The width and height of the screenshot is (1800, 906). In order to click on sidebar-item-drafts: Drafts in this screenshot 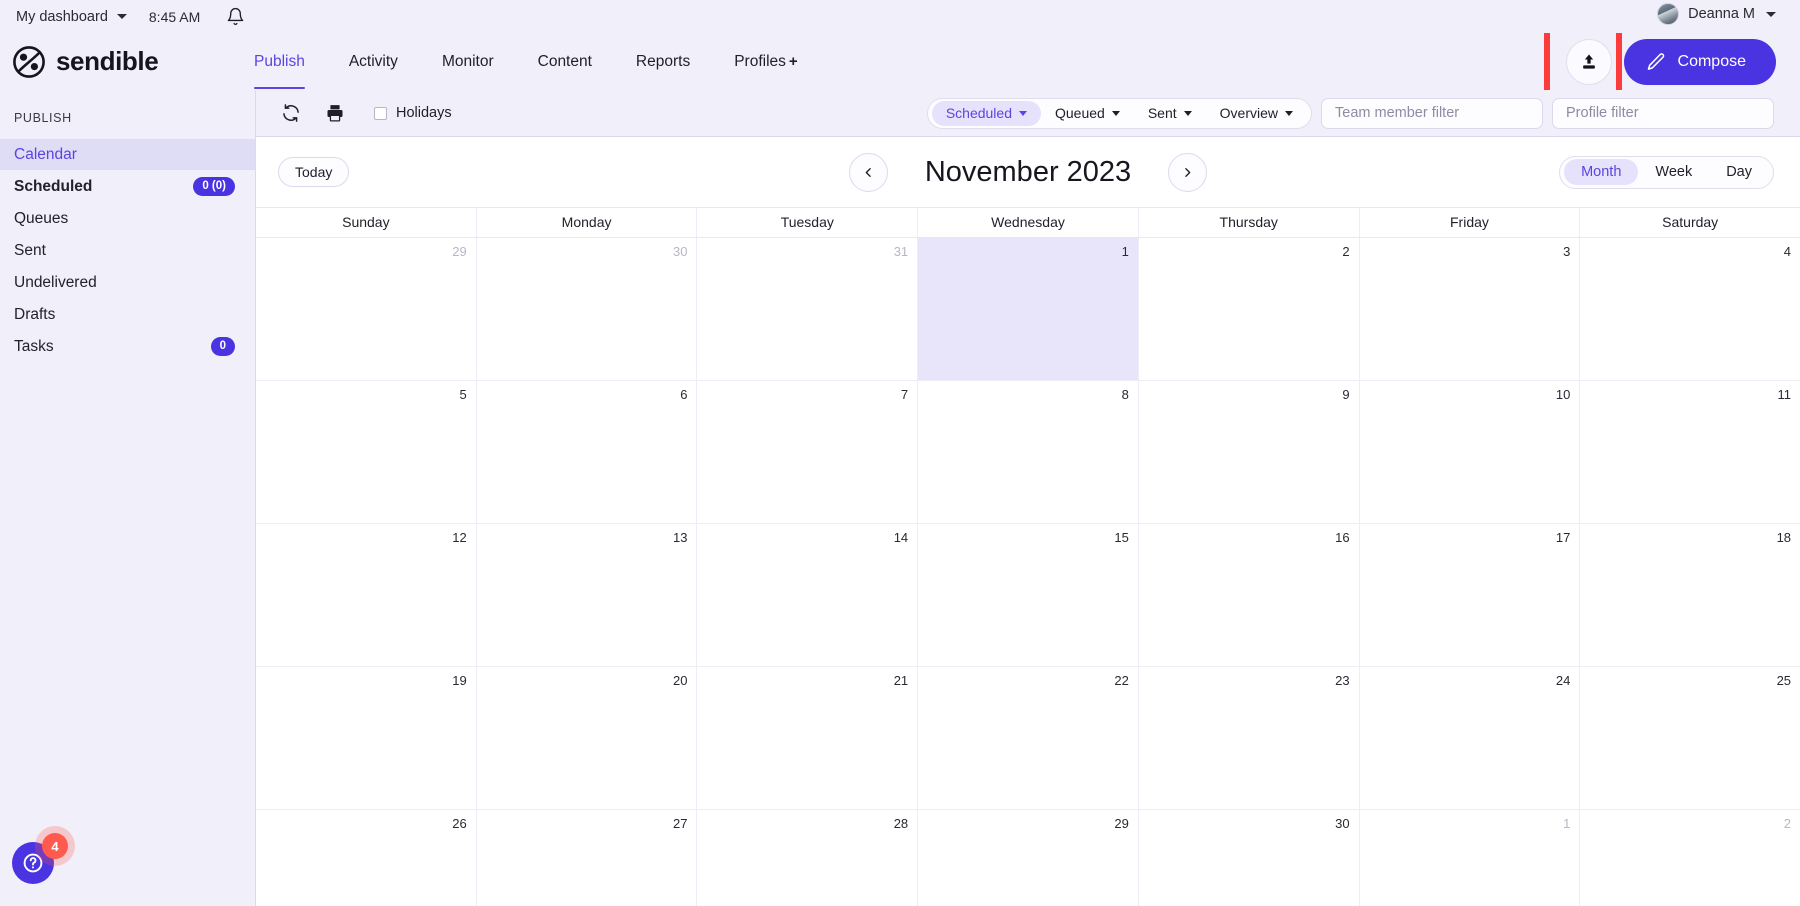, I will do `click(127, 314)`.